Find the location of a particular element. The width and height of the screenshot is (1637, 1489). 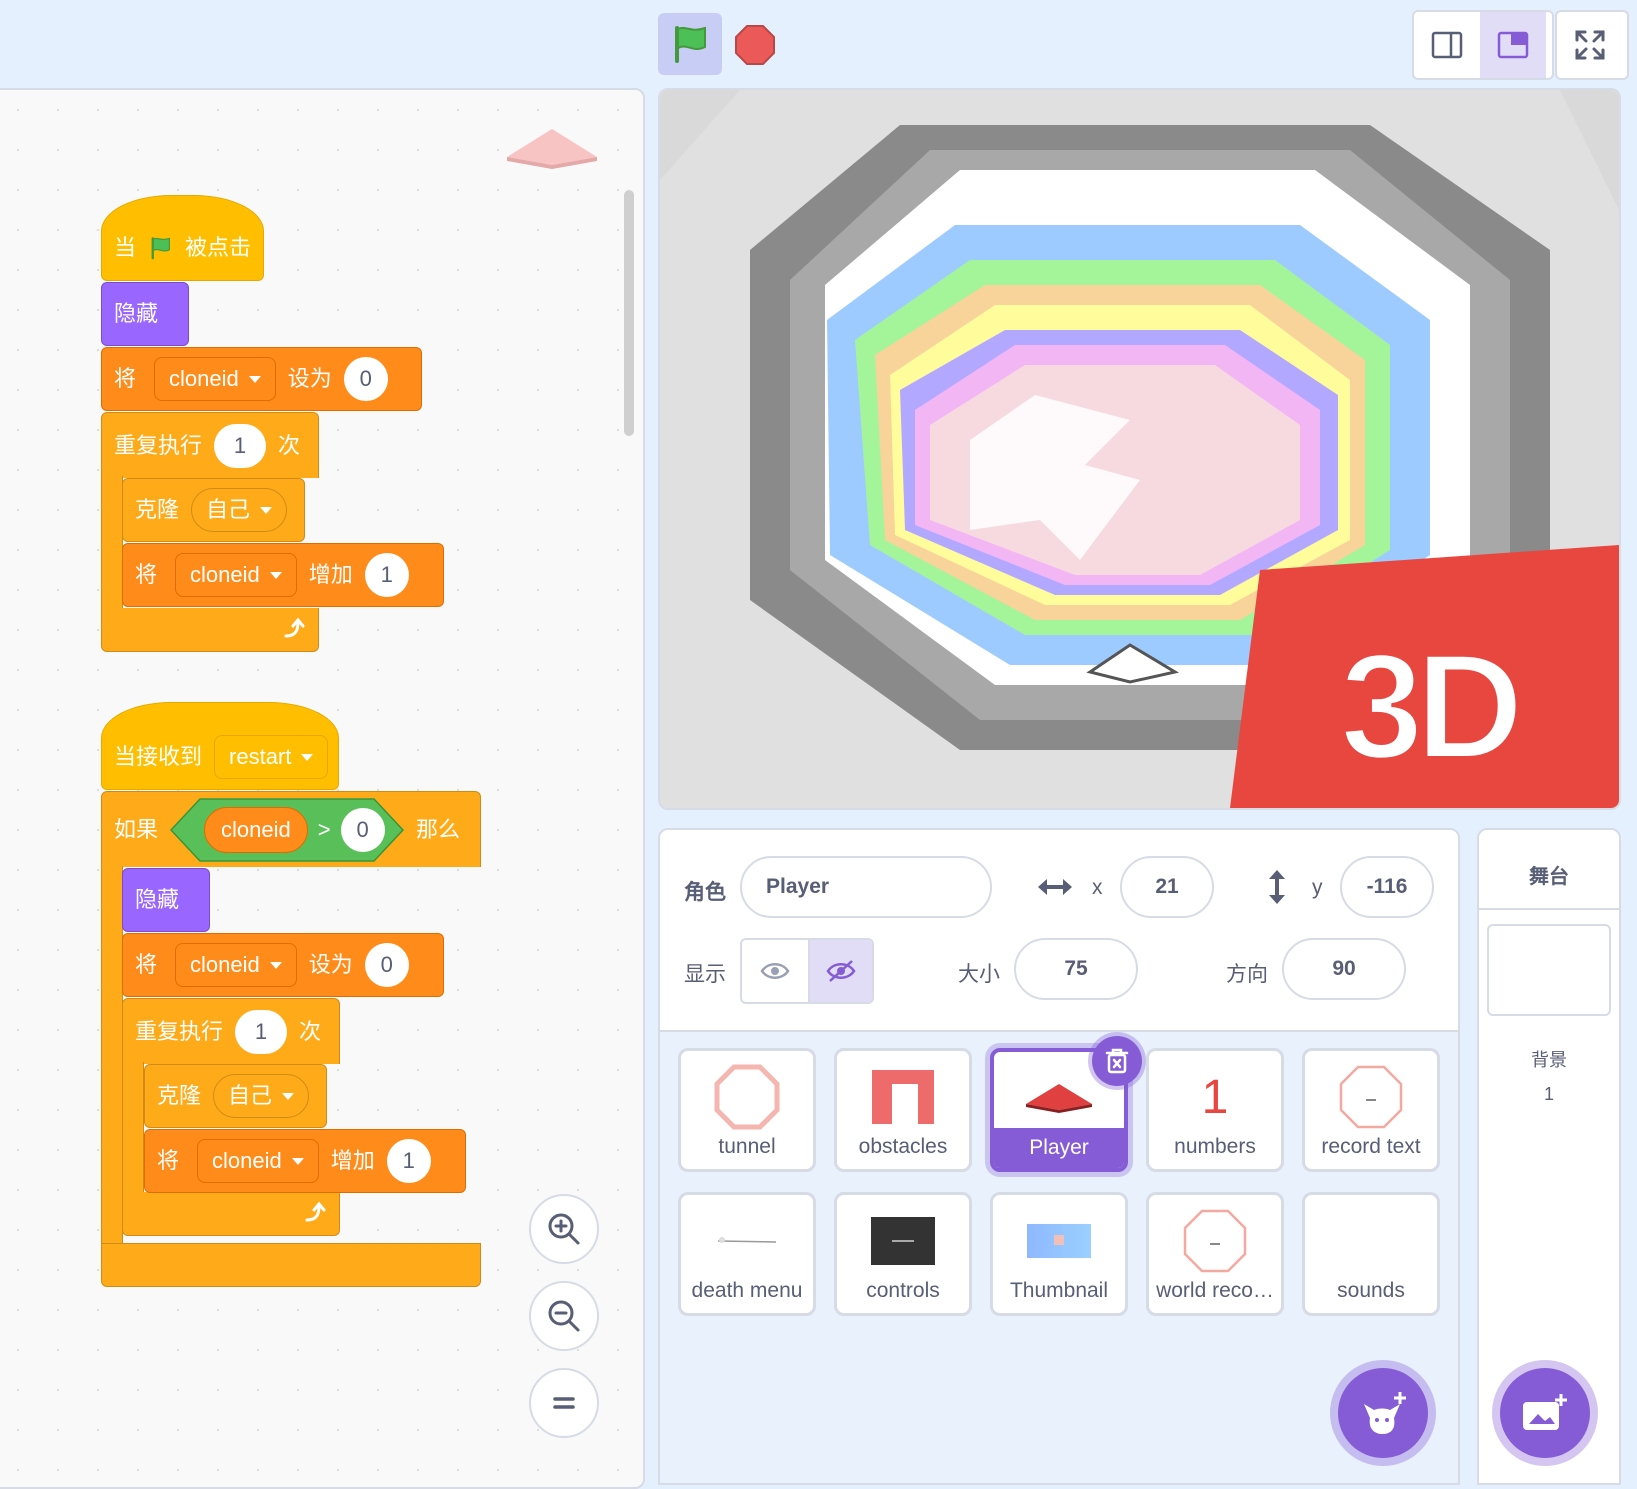

zoom-out-button is located at coordinates (564, 1316).